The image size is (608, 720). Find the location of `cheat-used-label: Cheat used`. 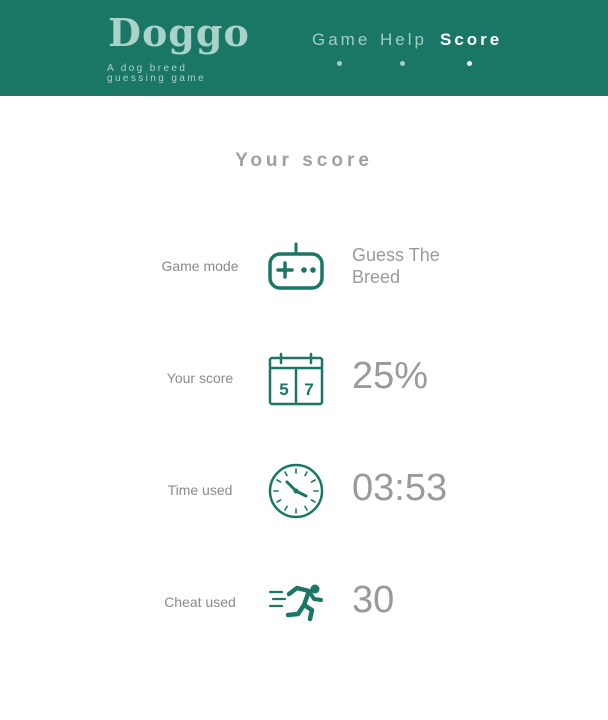

cheat-used-label: Cheat used is located at coordinates (200, 602).